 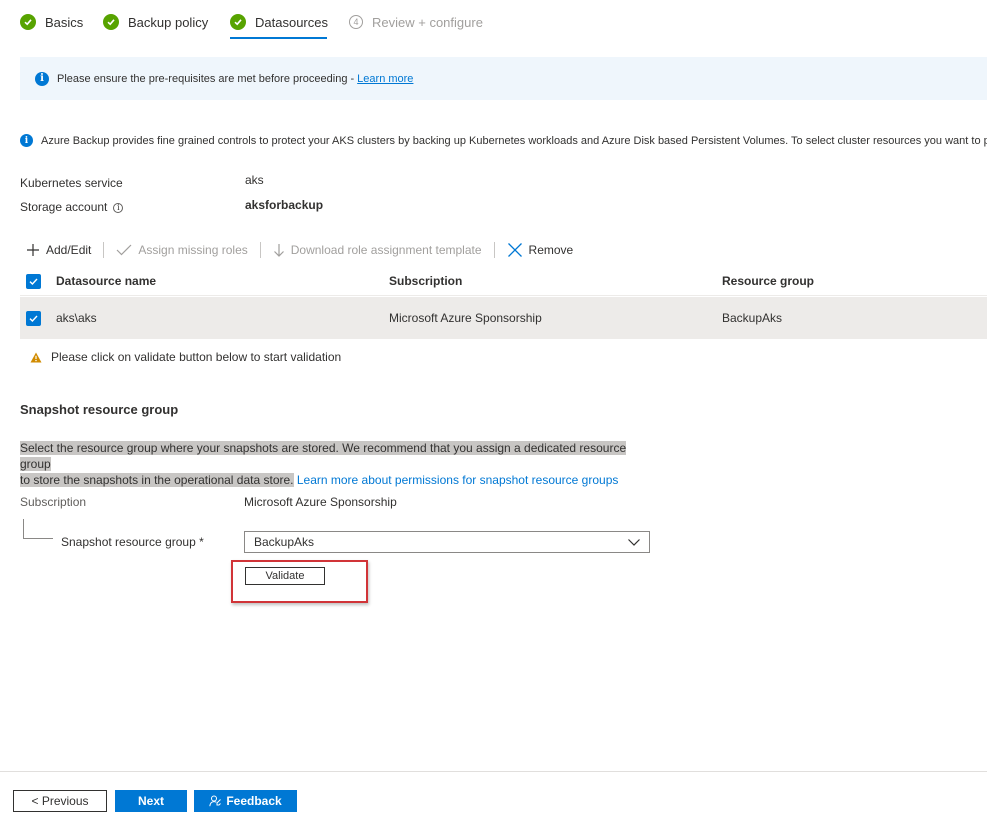 What do you see at coordinates (69, 250) in the screenshot?
I see `add-edit-label: Add/Edit` at bounding box center [69, 250].